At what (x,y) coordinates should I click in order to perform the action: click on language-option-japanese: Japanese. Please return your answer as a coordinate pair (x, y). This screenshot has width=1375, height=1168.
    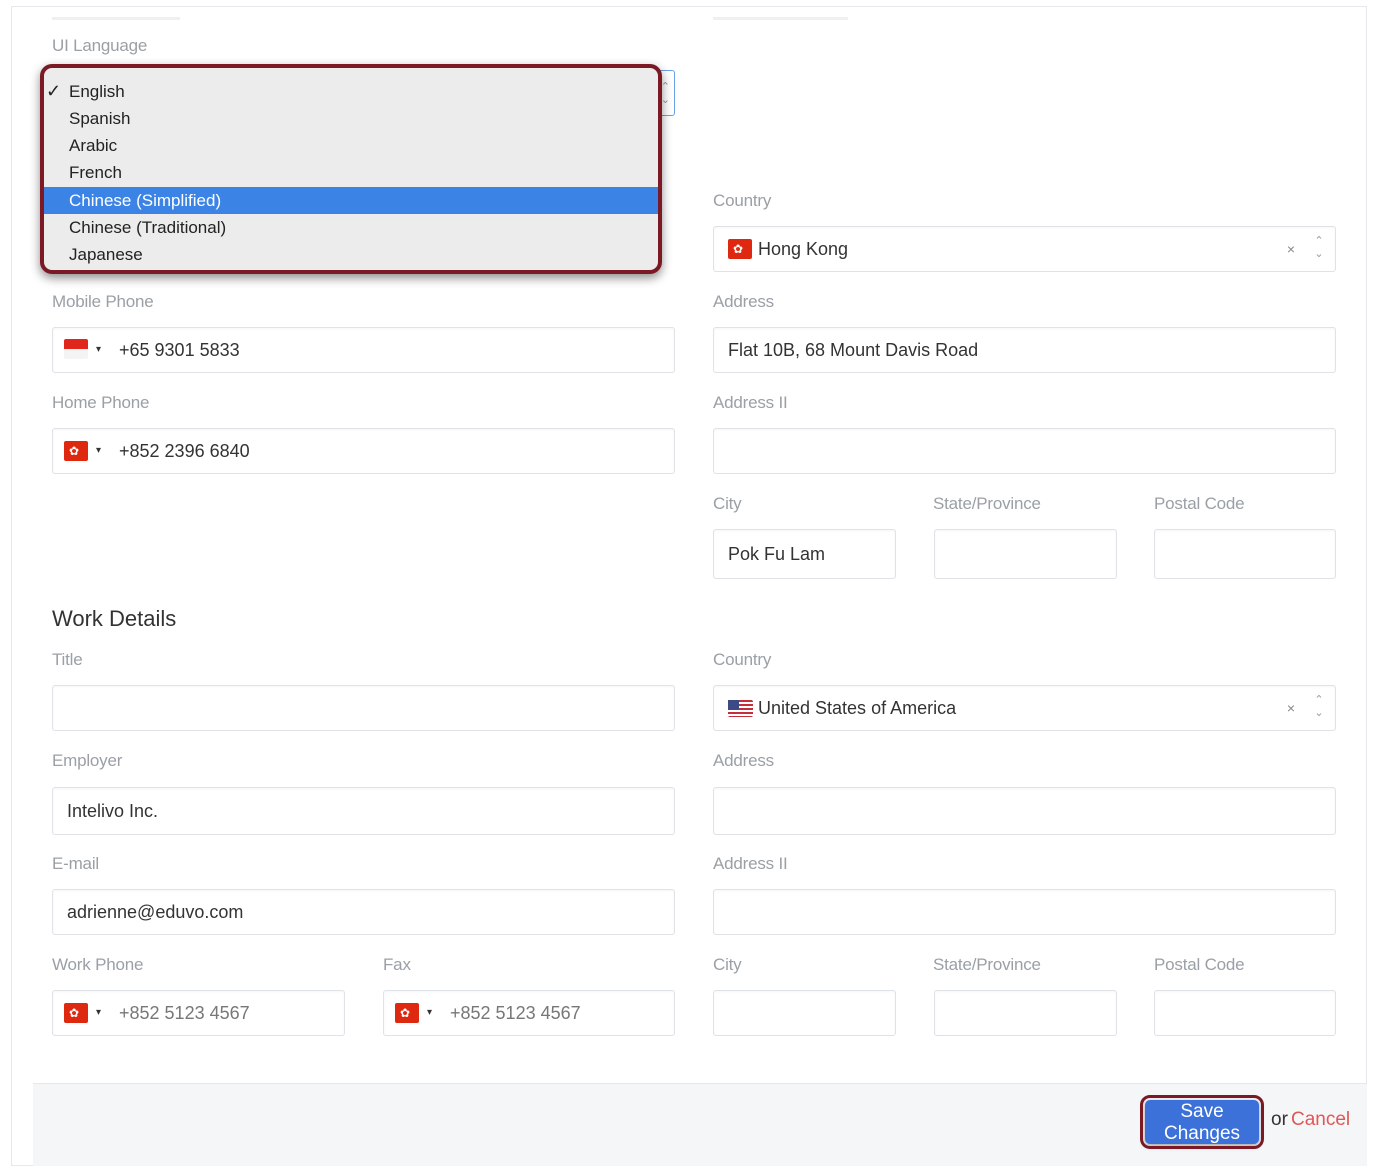
    Looking at the image, I should click on (351, 254).